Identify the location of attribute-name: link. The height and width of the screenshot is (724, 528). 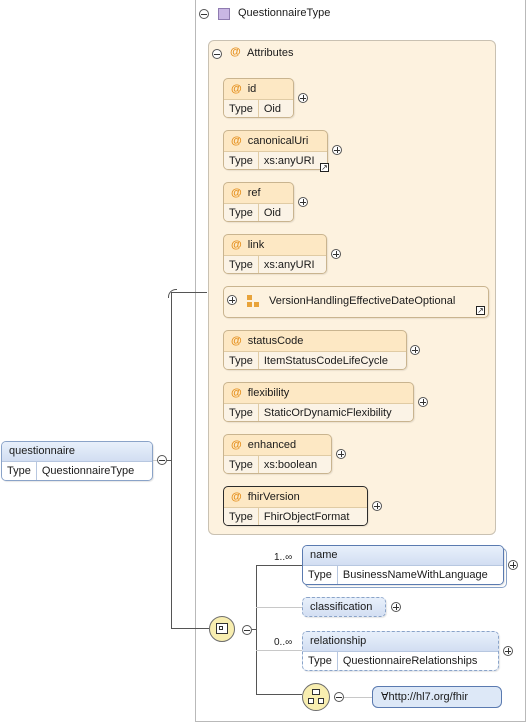
(256, 245).